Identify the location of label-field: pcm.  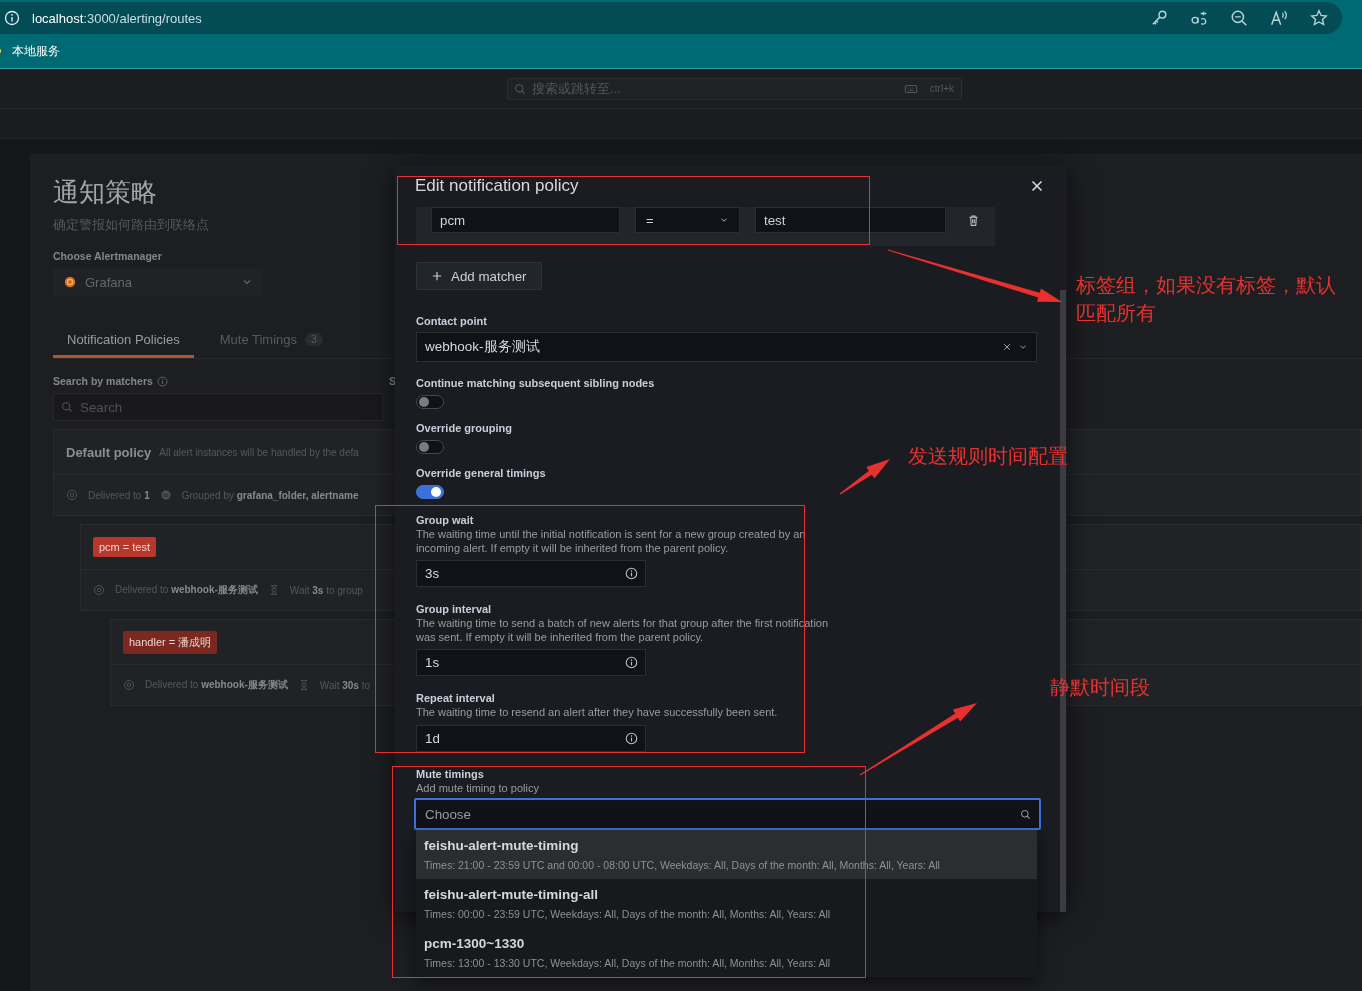
(525, 220).